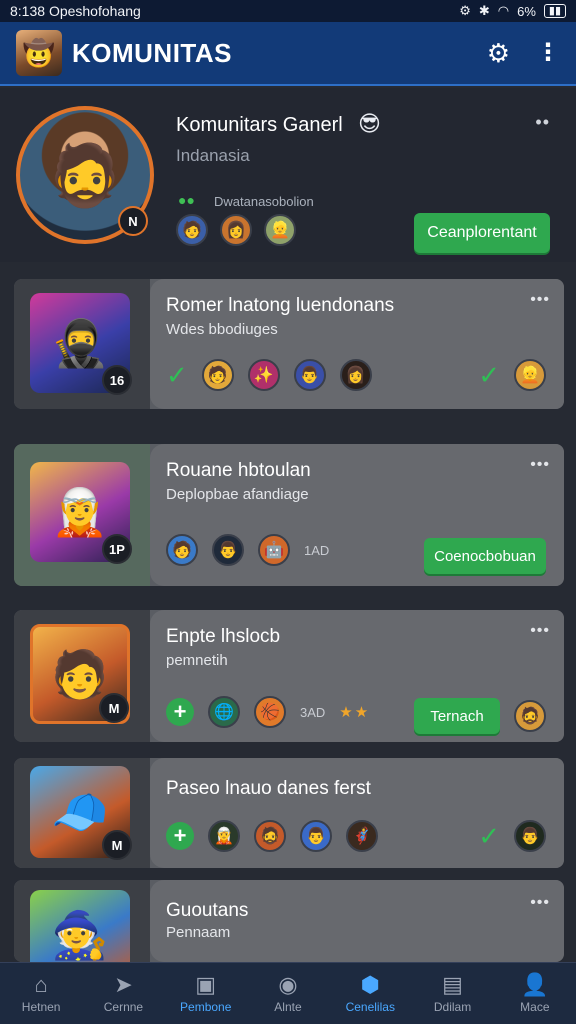 Image resolution: width=576 pixels, height=1024 pixels. Describe the element at coordinates (355, 712) in the screenshot. I see `stars-icon: ★★` at that location.